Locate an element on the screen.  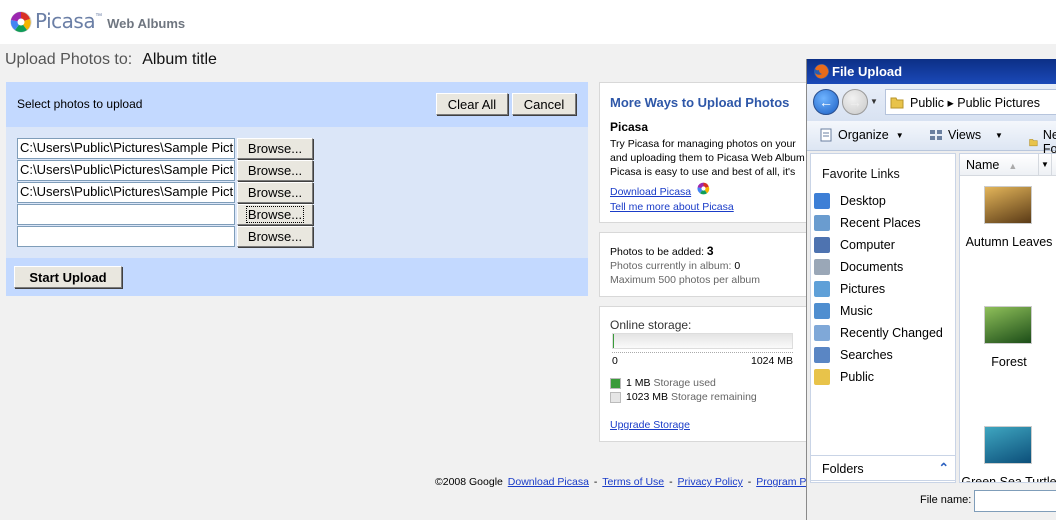
file-name: Green Sea Turtle is located at coordinates (1008, 478).